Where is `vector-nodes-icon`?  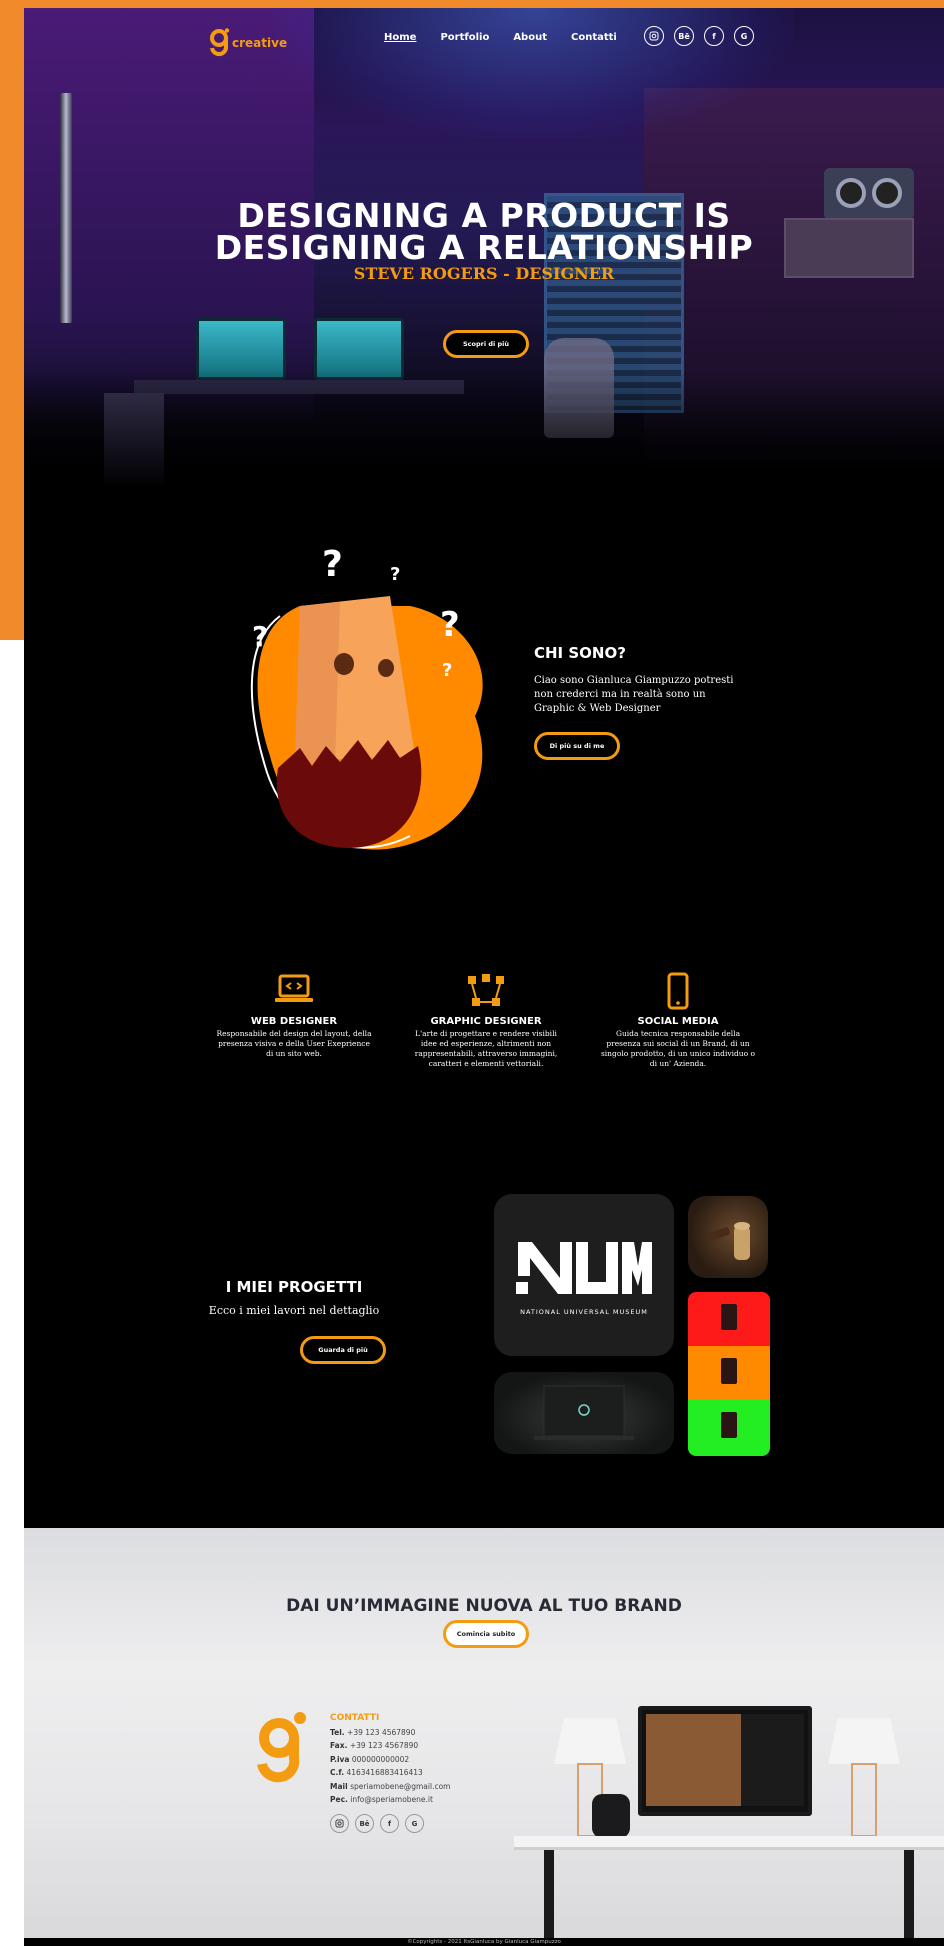 vector-nodes-icon is located at coordinates (486, 990).